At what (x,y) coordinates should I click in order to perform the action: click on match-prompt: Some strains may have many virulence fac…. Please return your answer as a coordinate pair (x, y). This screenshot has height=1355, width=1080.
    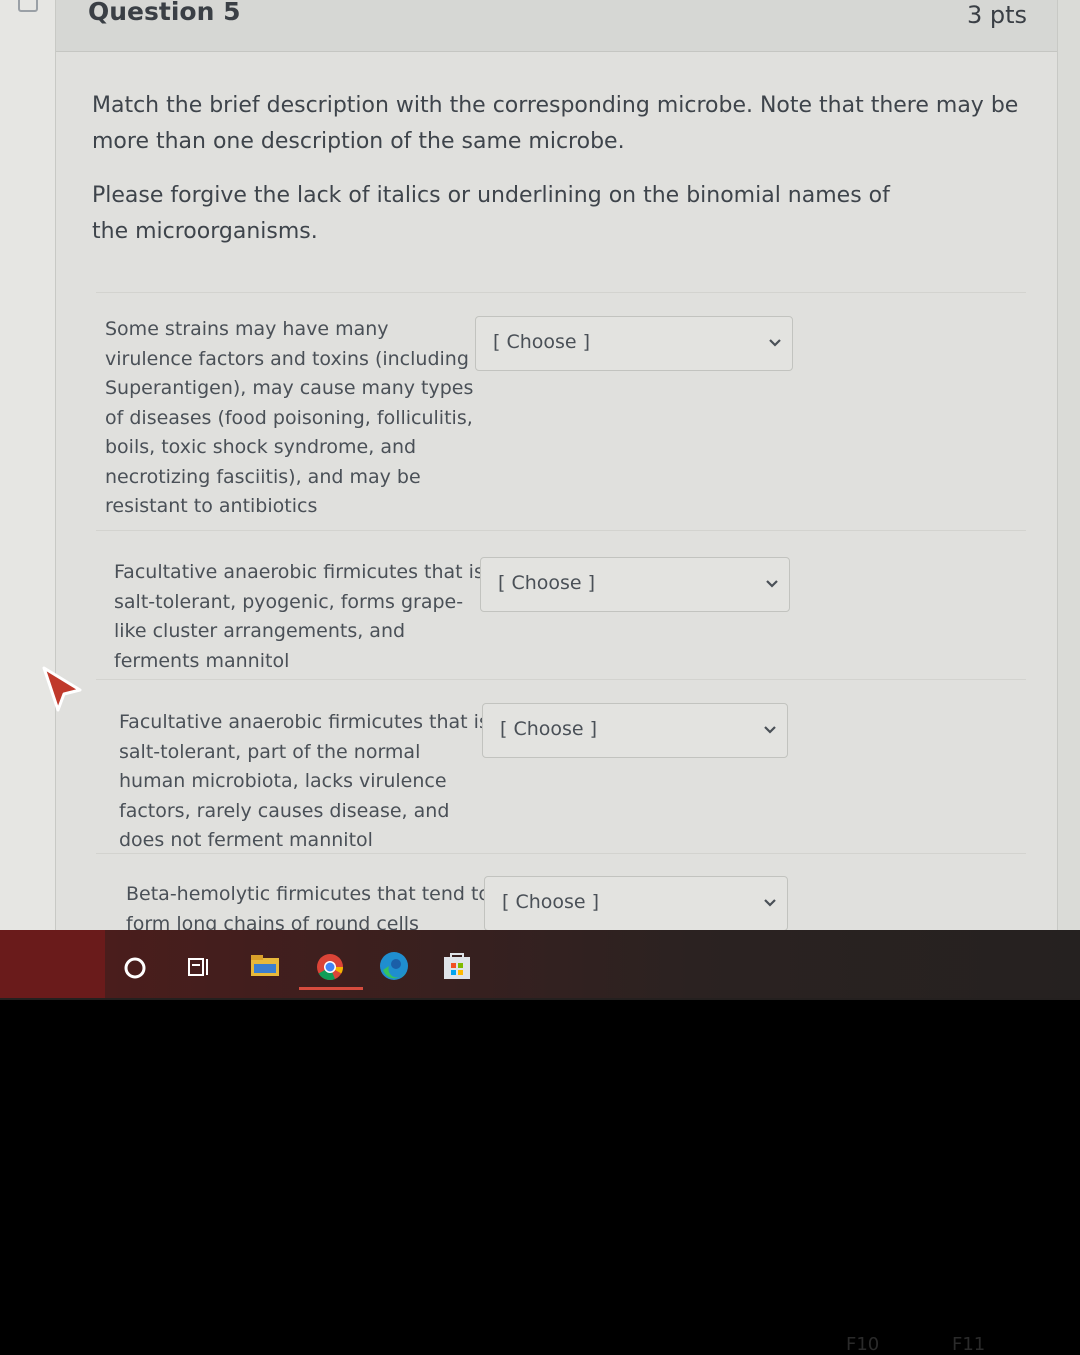
    Looking at the image, I should click on (289, 417).